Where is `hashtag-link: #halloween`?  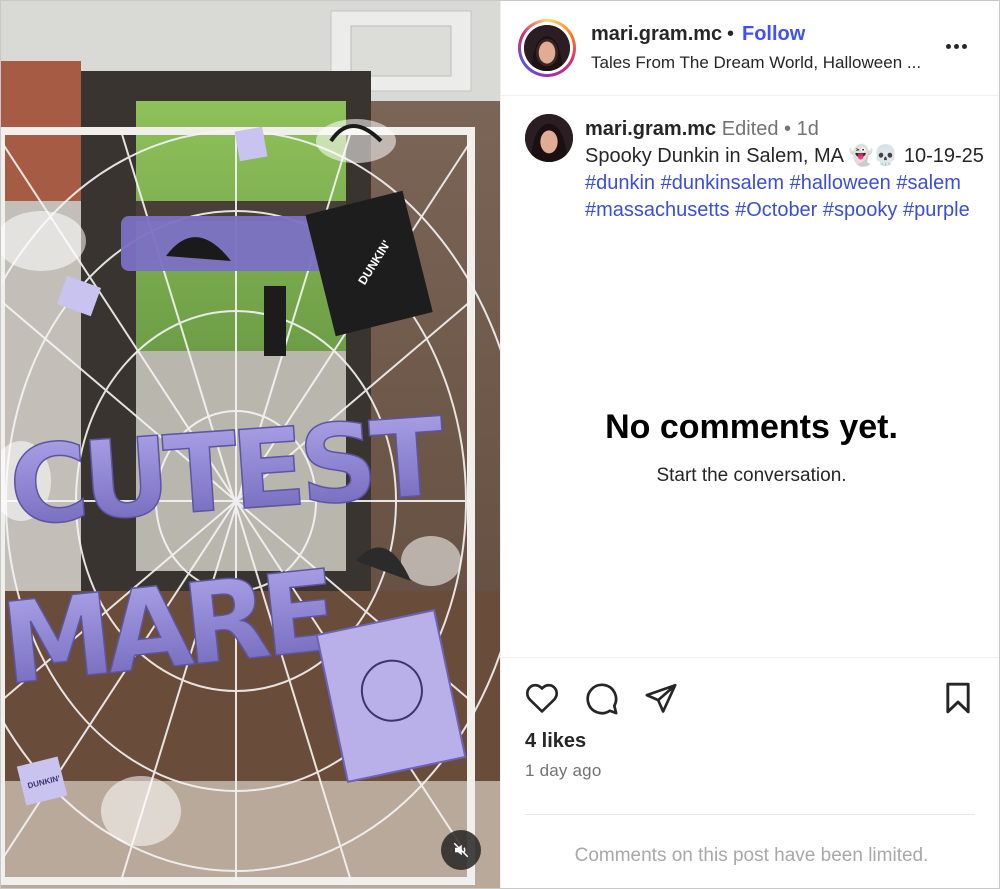 hashtag-link: #halloween is located at coordinates (840, 183).